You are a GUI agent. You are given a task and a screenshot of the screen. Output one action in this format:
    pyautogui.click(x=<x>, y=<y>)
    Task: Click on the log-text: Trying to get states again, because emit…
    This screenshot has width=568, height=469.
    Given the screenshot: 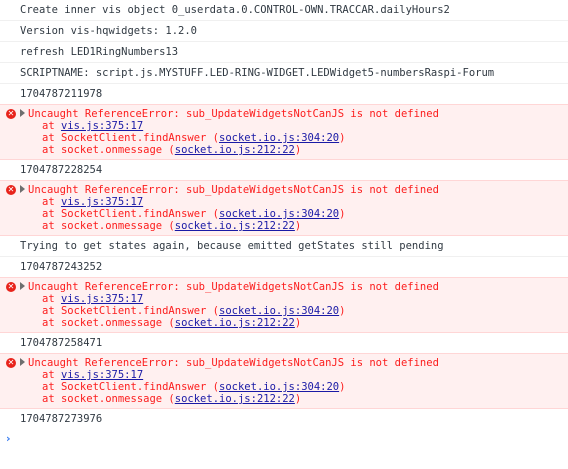 What is the action you would take?
    pyautogui.click(x=232, y=246)
    